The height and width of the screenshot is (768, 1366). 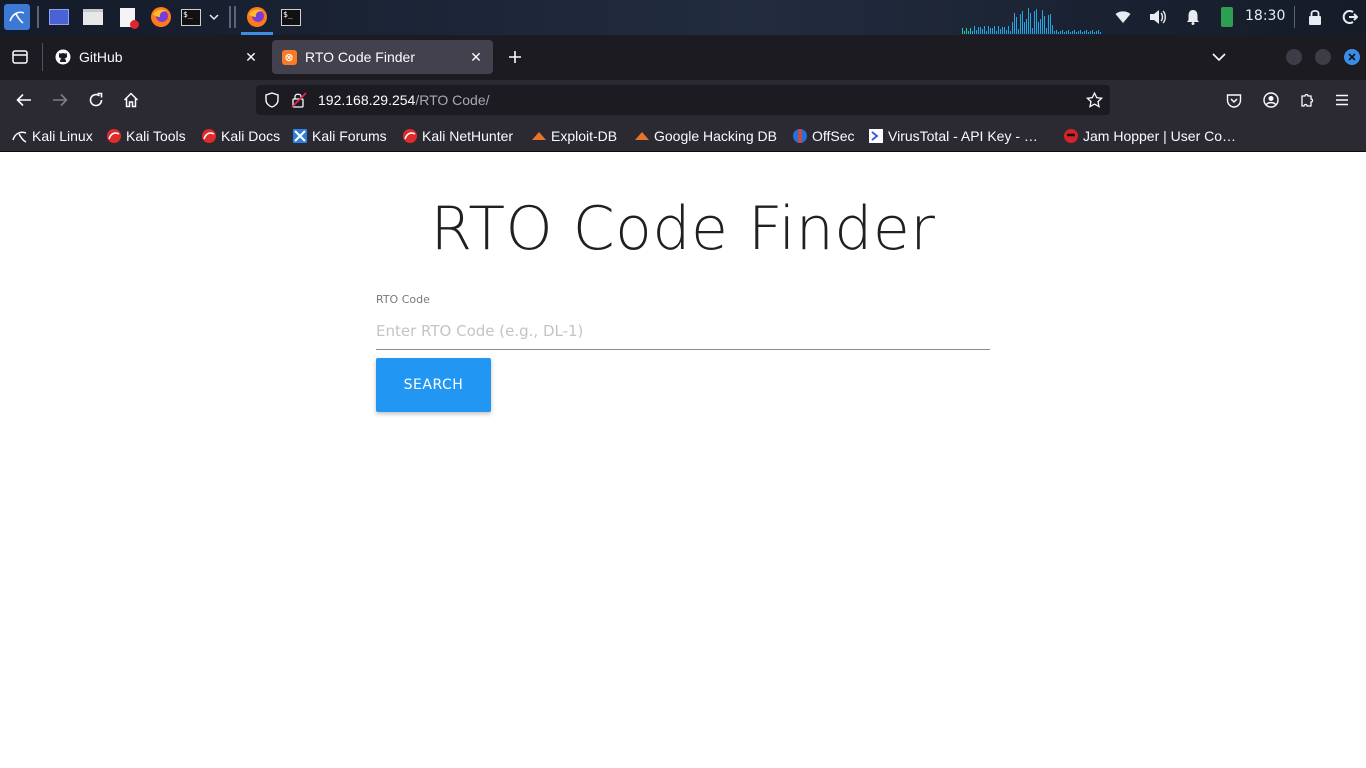 What do you see at coordinates (642, 136) in the screenshot?
I see `ghdb-icon` at bounding box center [642, 136].